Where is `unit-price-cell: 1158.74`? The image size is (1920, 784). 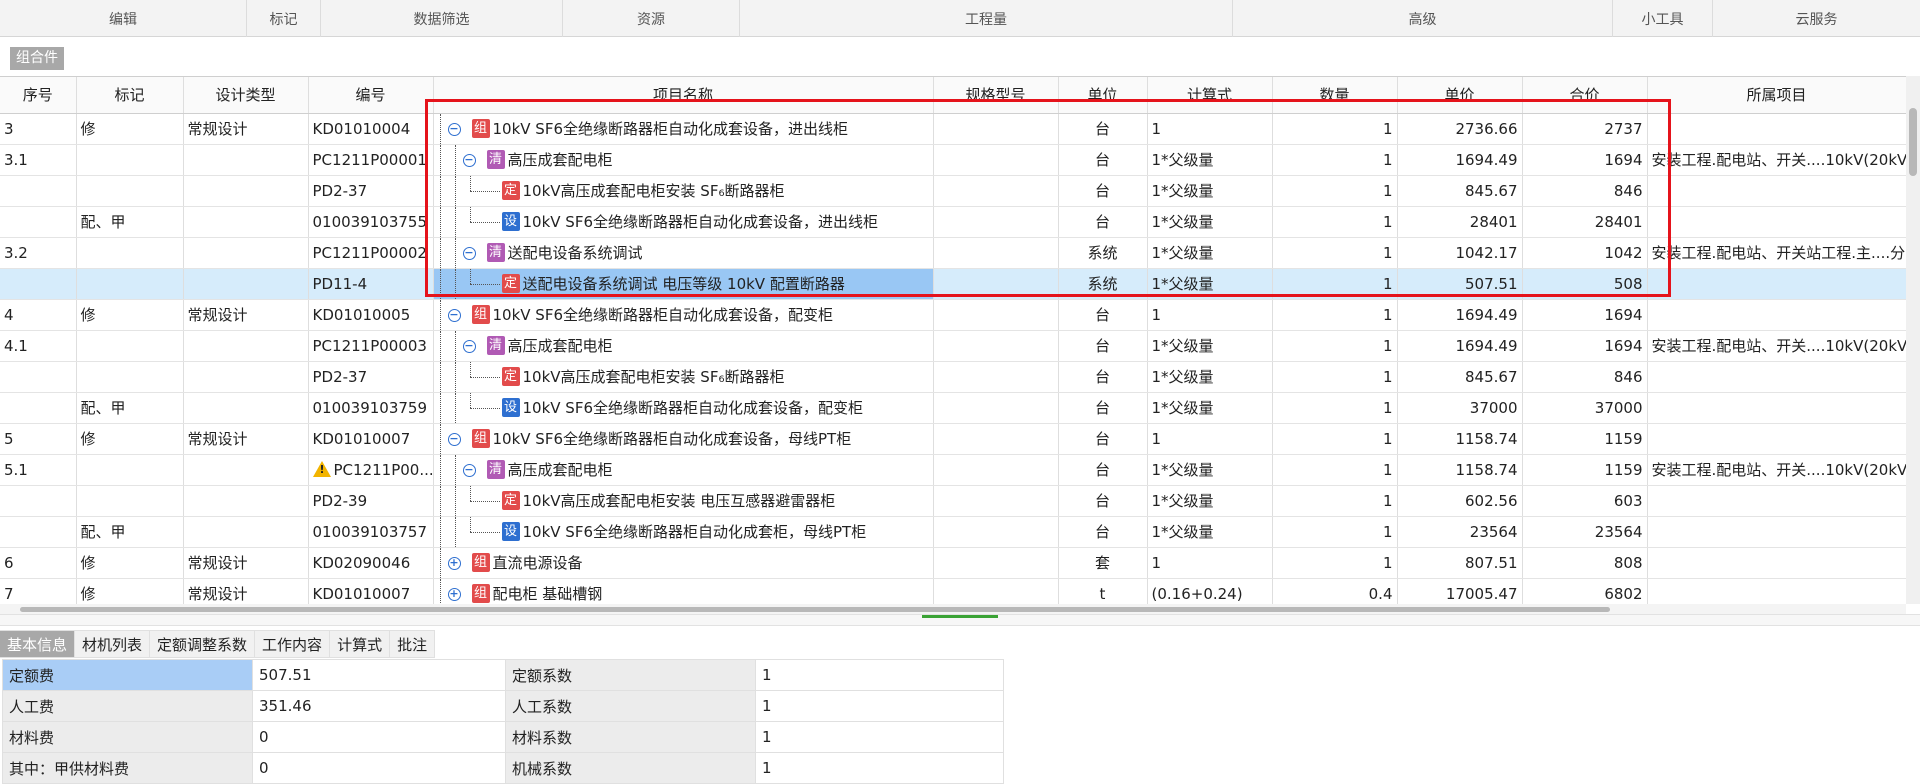
unit-price-cell: 1158.74 is located at coordinates (1460, 470).